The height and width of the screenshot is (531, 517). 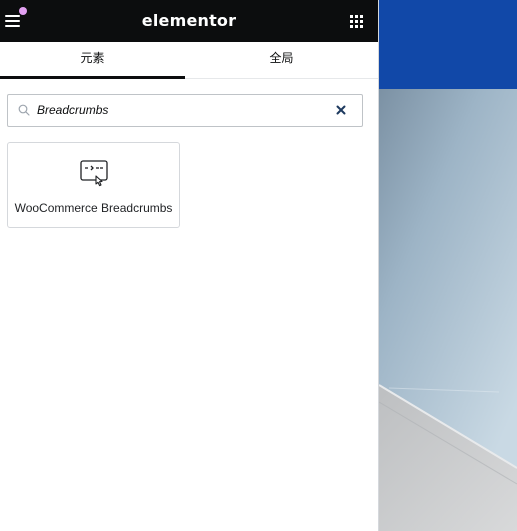 I want to click on tab-global: 全局, so click(x=281, y=60).